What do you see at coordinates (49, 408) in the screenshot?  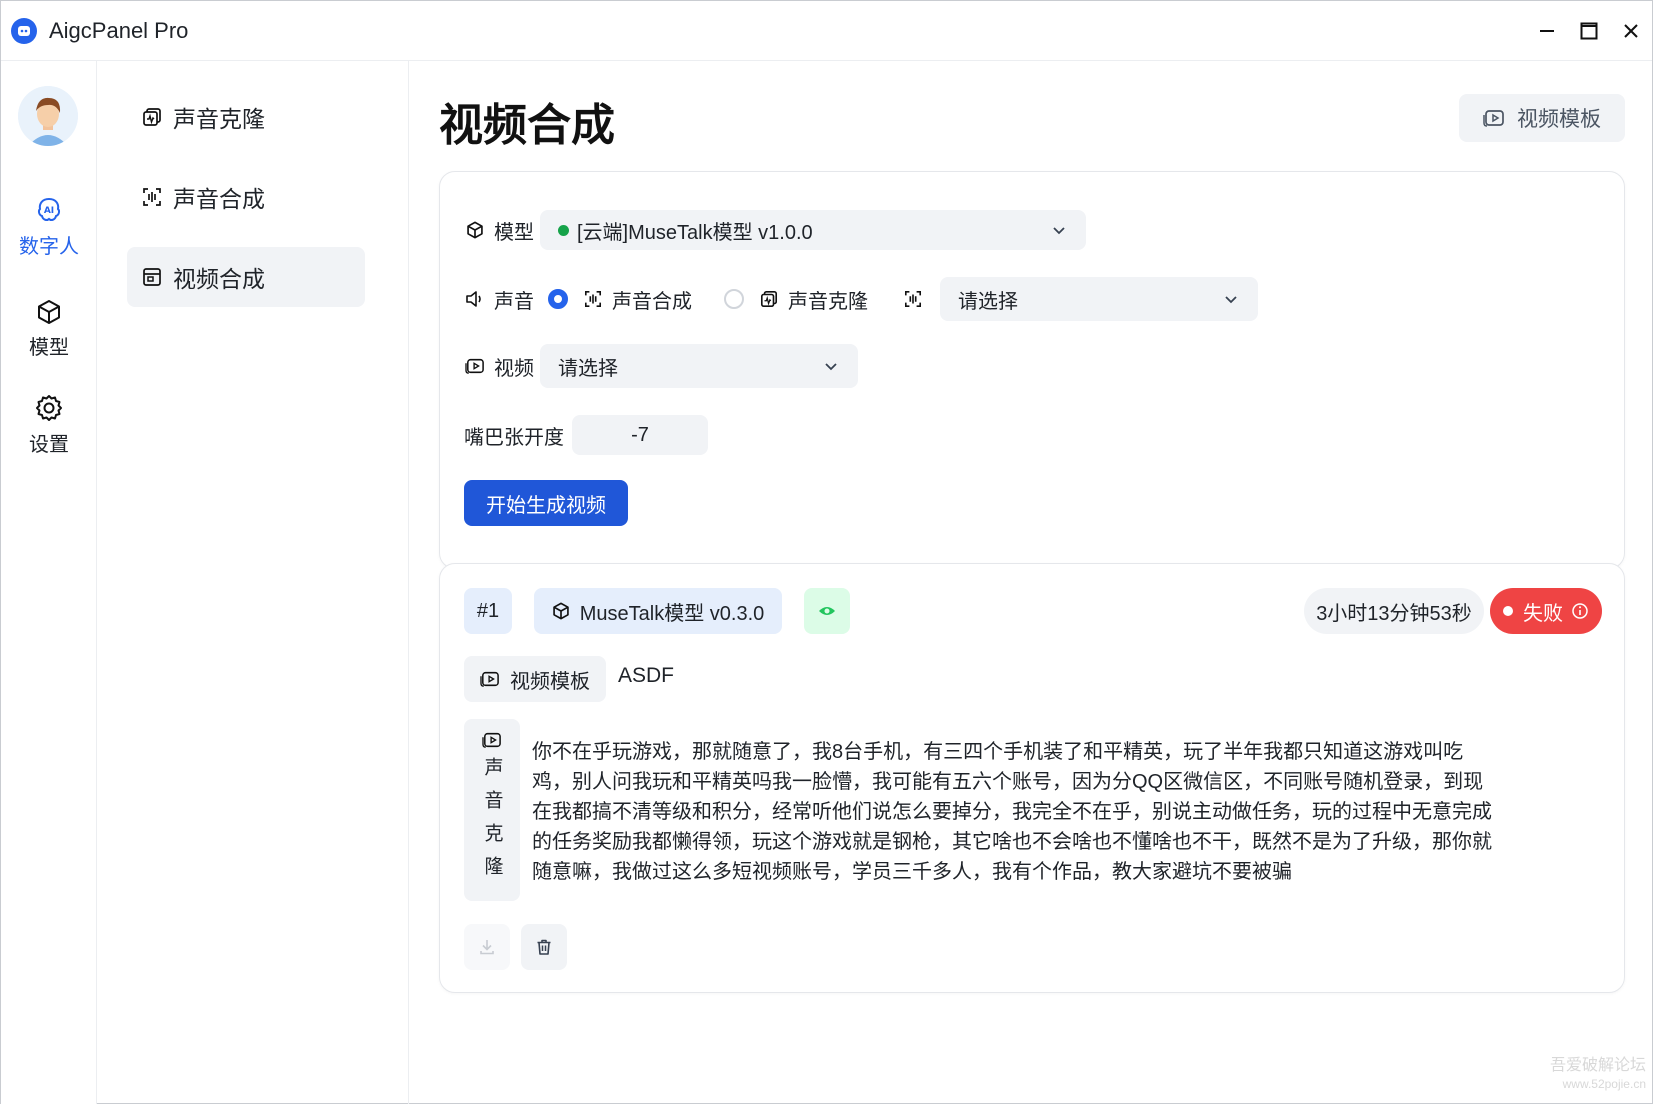 I see `gear-icon` at bounding box center [49, 408].